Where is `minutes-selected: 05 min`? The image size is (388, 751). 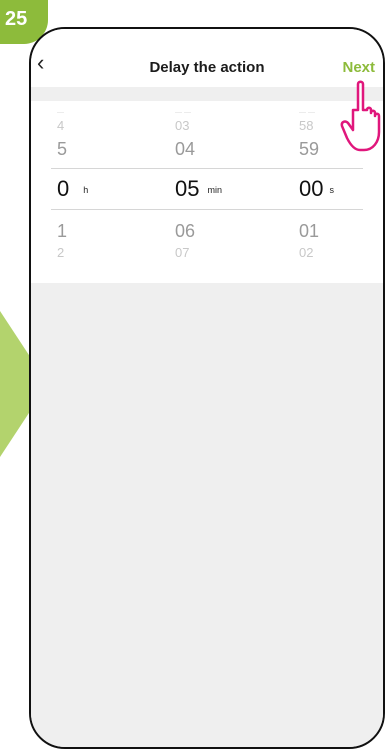 minutes-selected: 05 min is located at coordinates (198, 188).